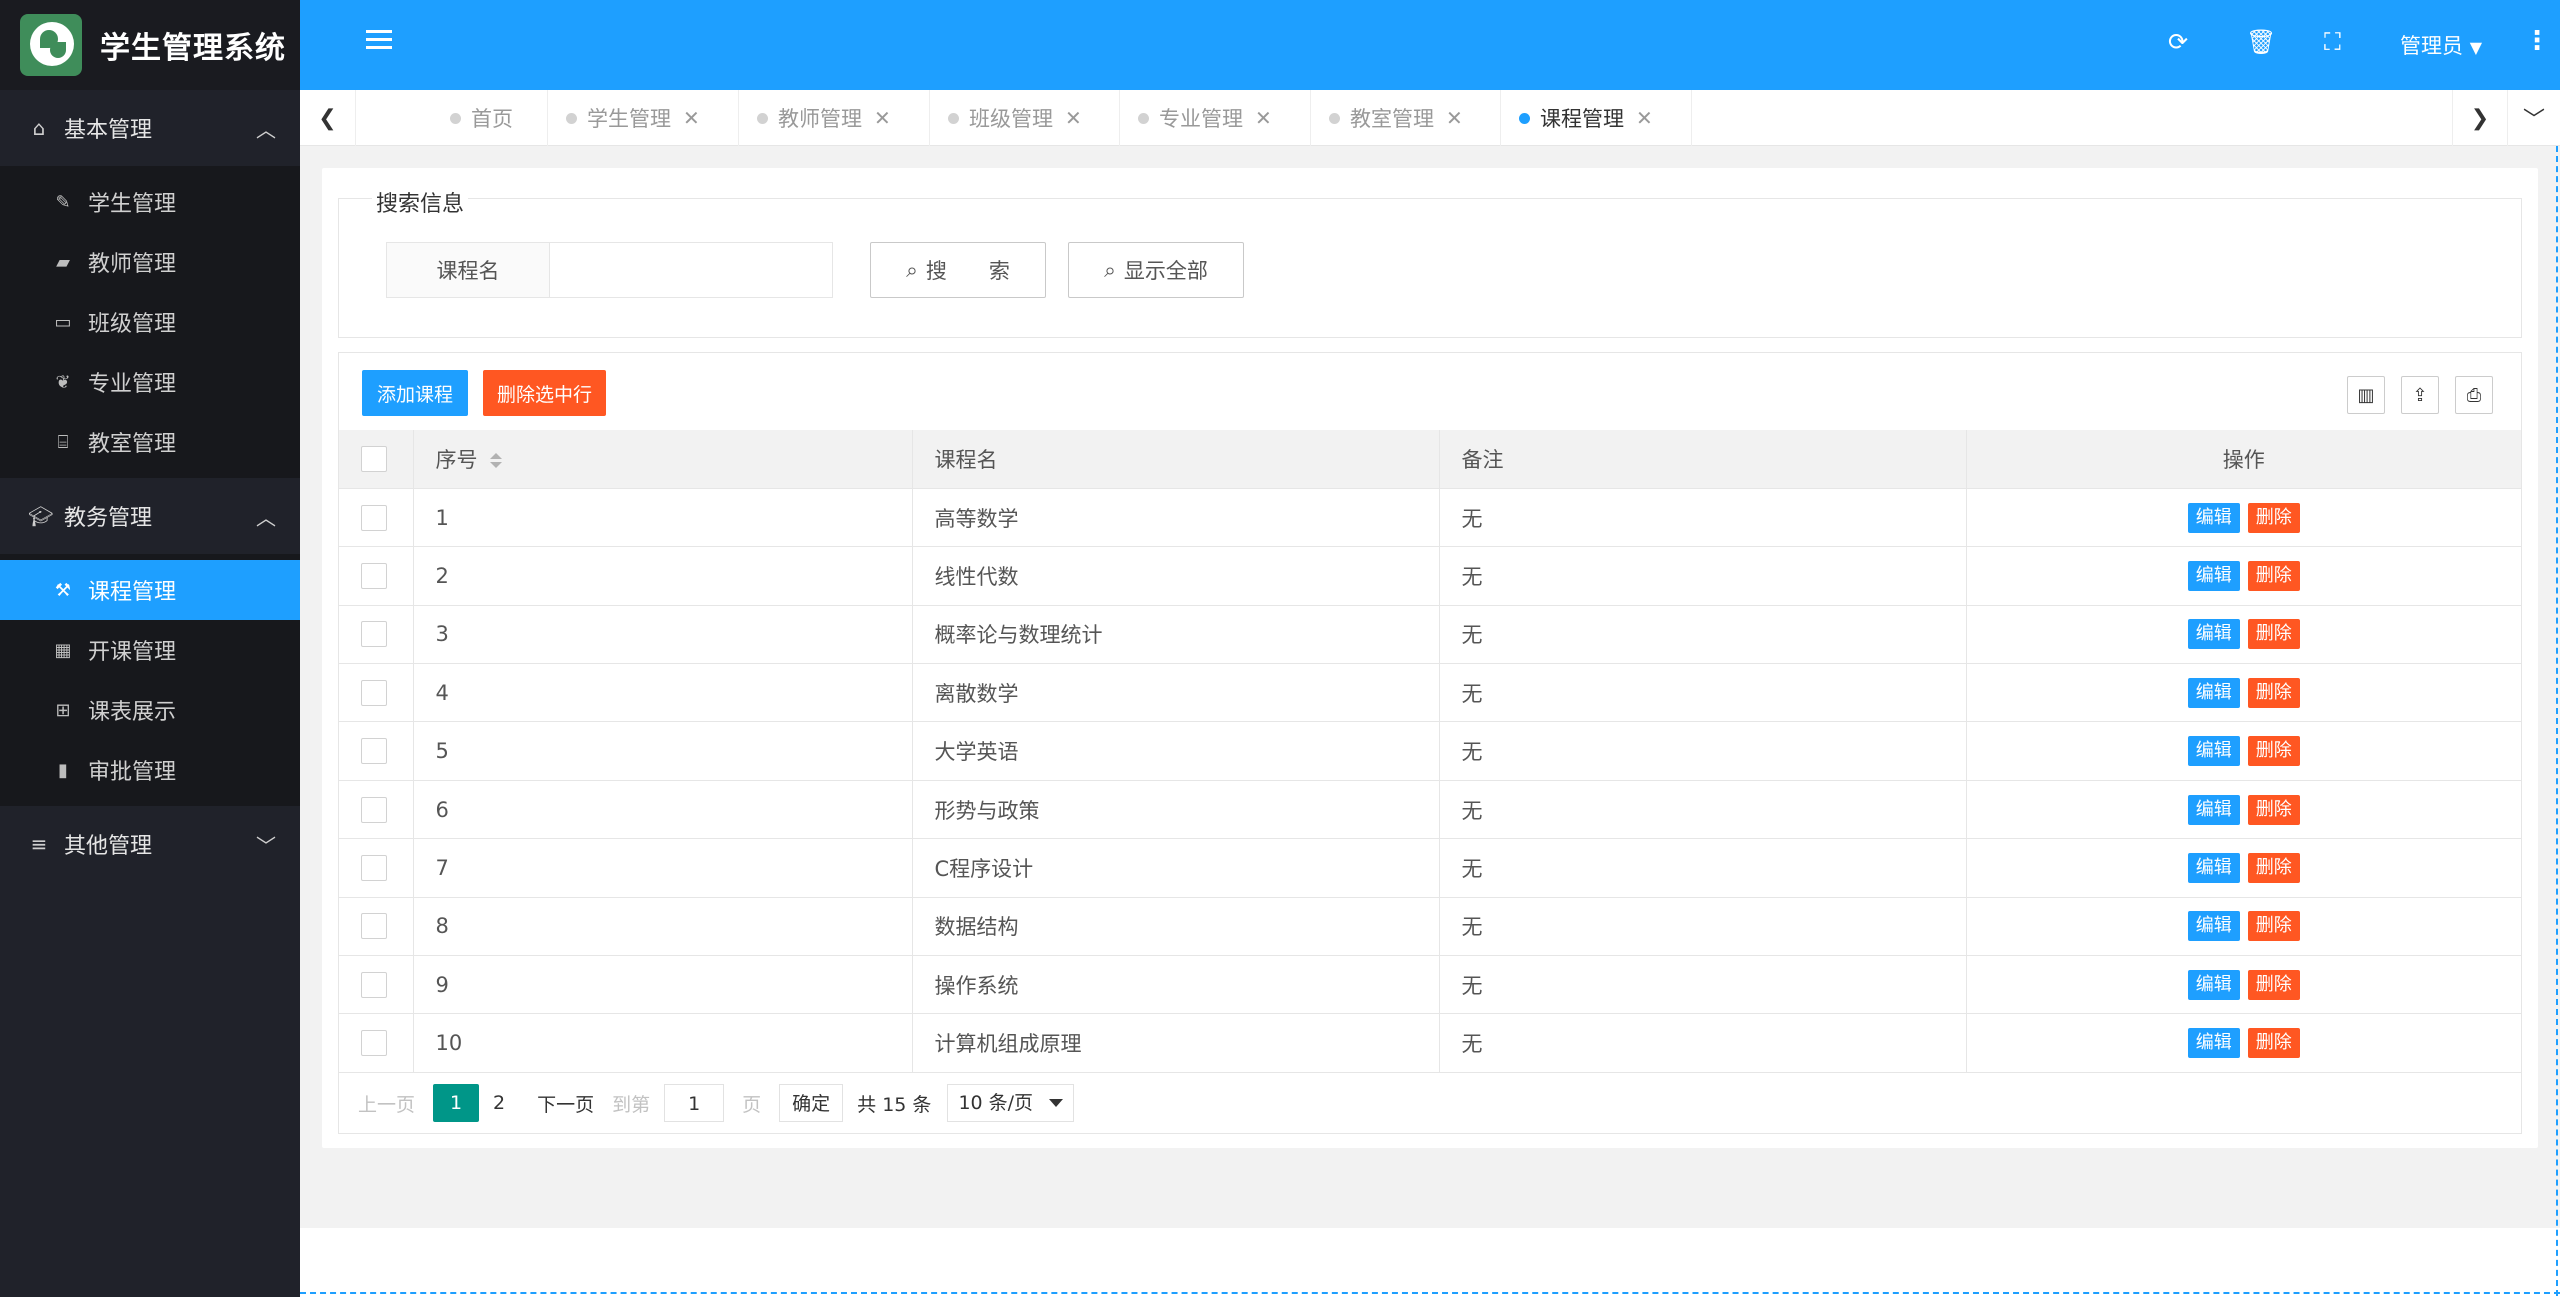 This screenshot has width=2560, height=1297. I want to click on menu-group-label: 基本管理, so click(108, 130).